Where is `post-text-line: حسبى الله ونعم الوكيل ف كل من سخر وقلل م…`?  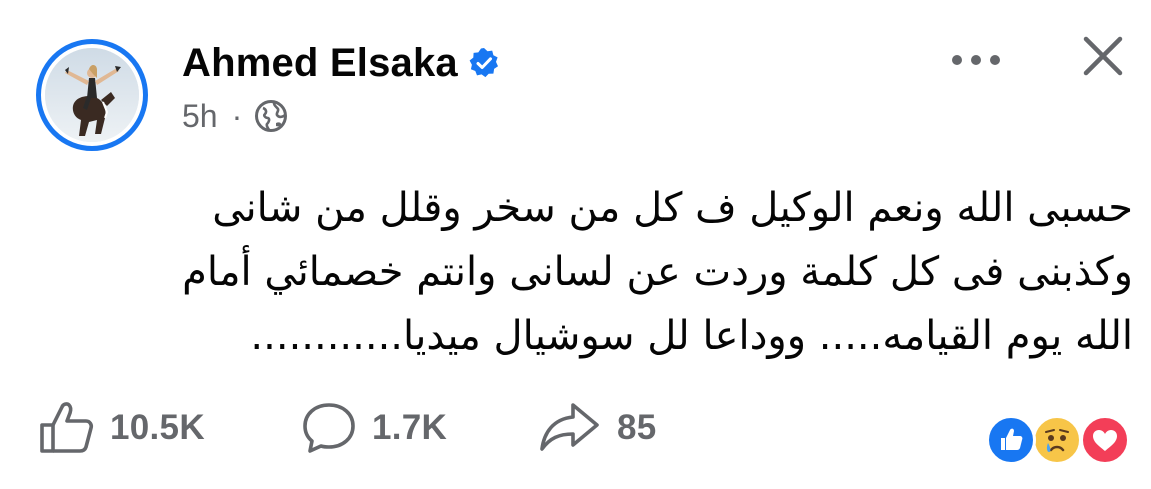 post-text-line: حسبى الله ونعم الوكيل ف كل من سخر وقلل م… is located at coordinates (672, 208).